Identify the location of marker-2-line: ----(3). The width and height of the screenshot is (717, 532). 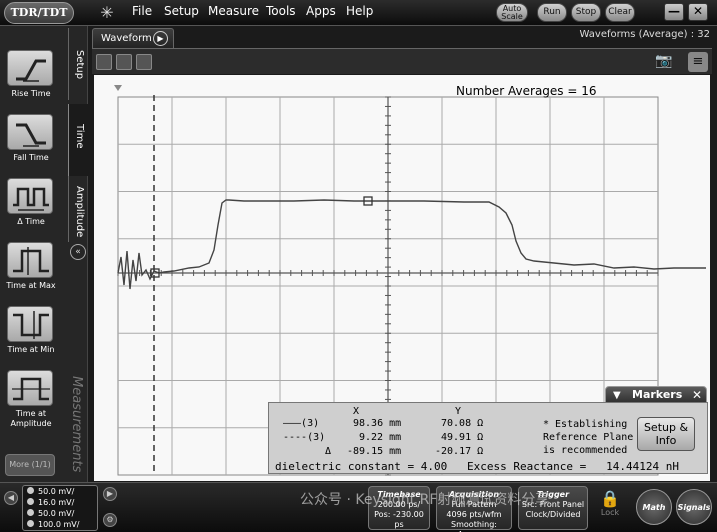
(304, 437).